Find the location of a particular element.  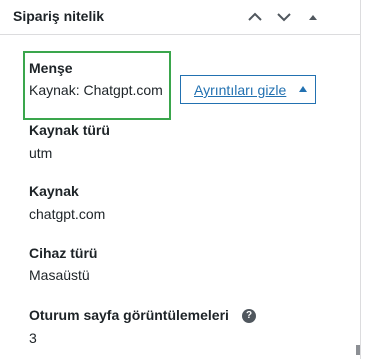

help-icon: ? is located at coordinates (249, 316).